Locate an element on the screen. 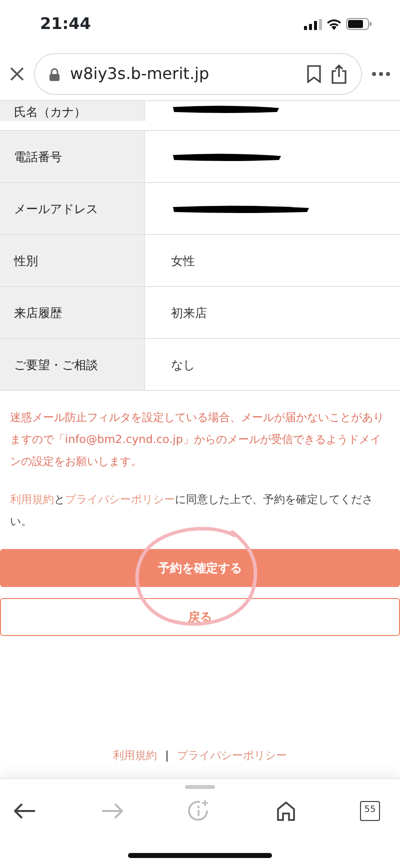 This screenshot has width=400, height=866. close-icon is located at coordinates (17, 74).